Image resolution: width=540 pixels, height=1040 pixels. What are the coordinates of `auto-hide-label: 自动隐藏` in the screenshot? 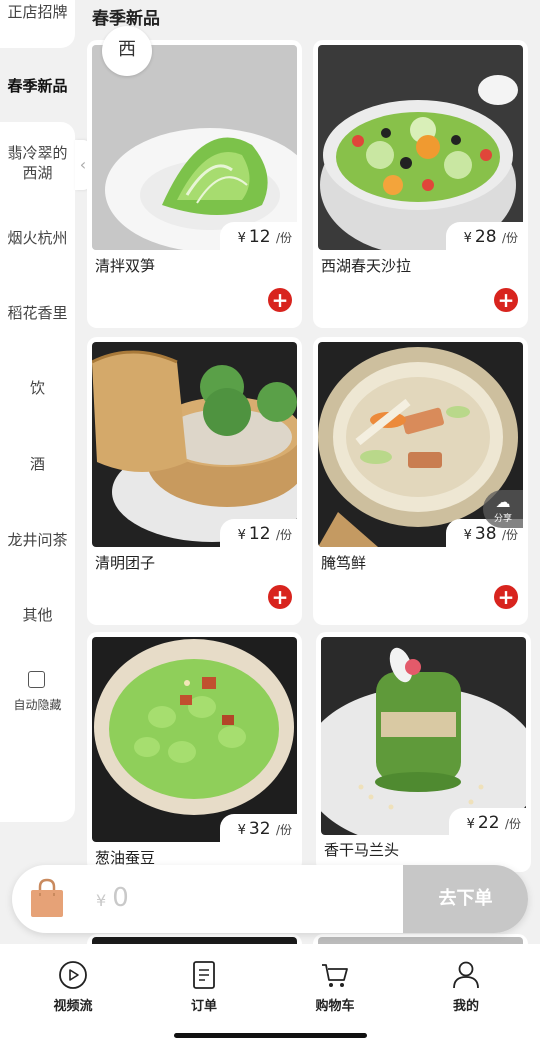 It's located at (37, 705).